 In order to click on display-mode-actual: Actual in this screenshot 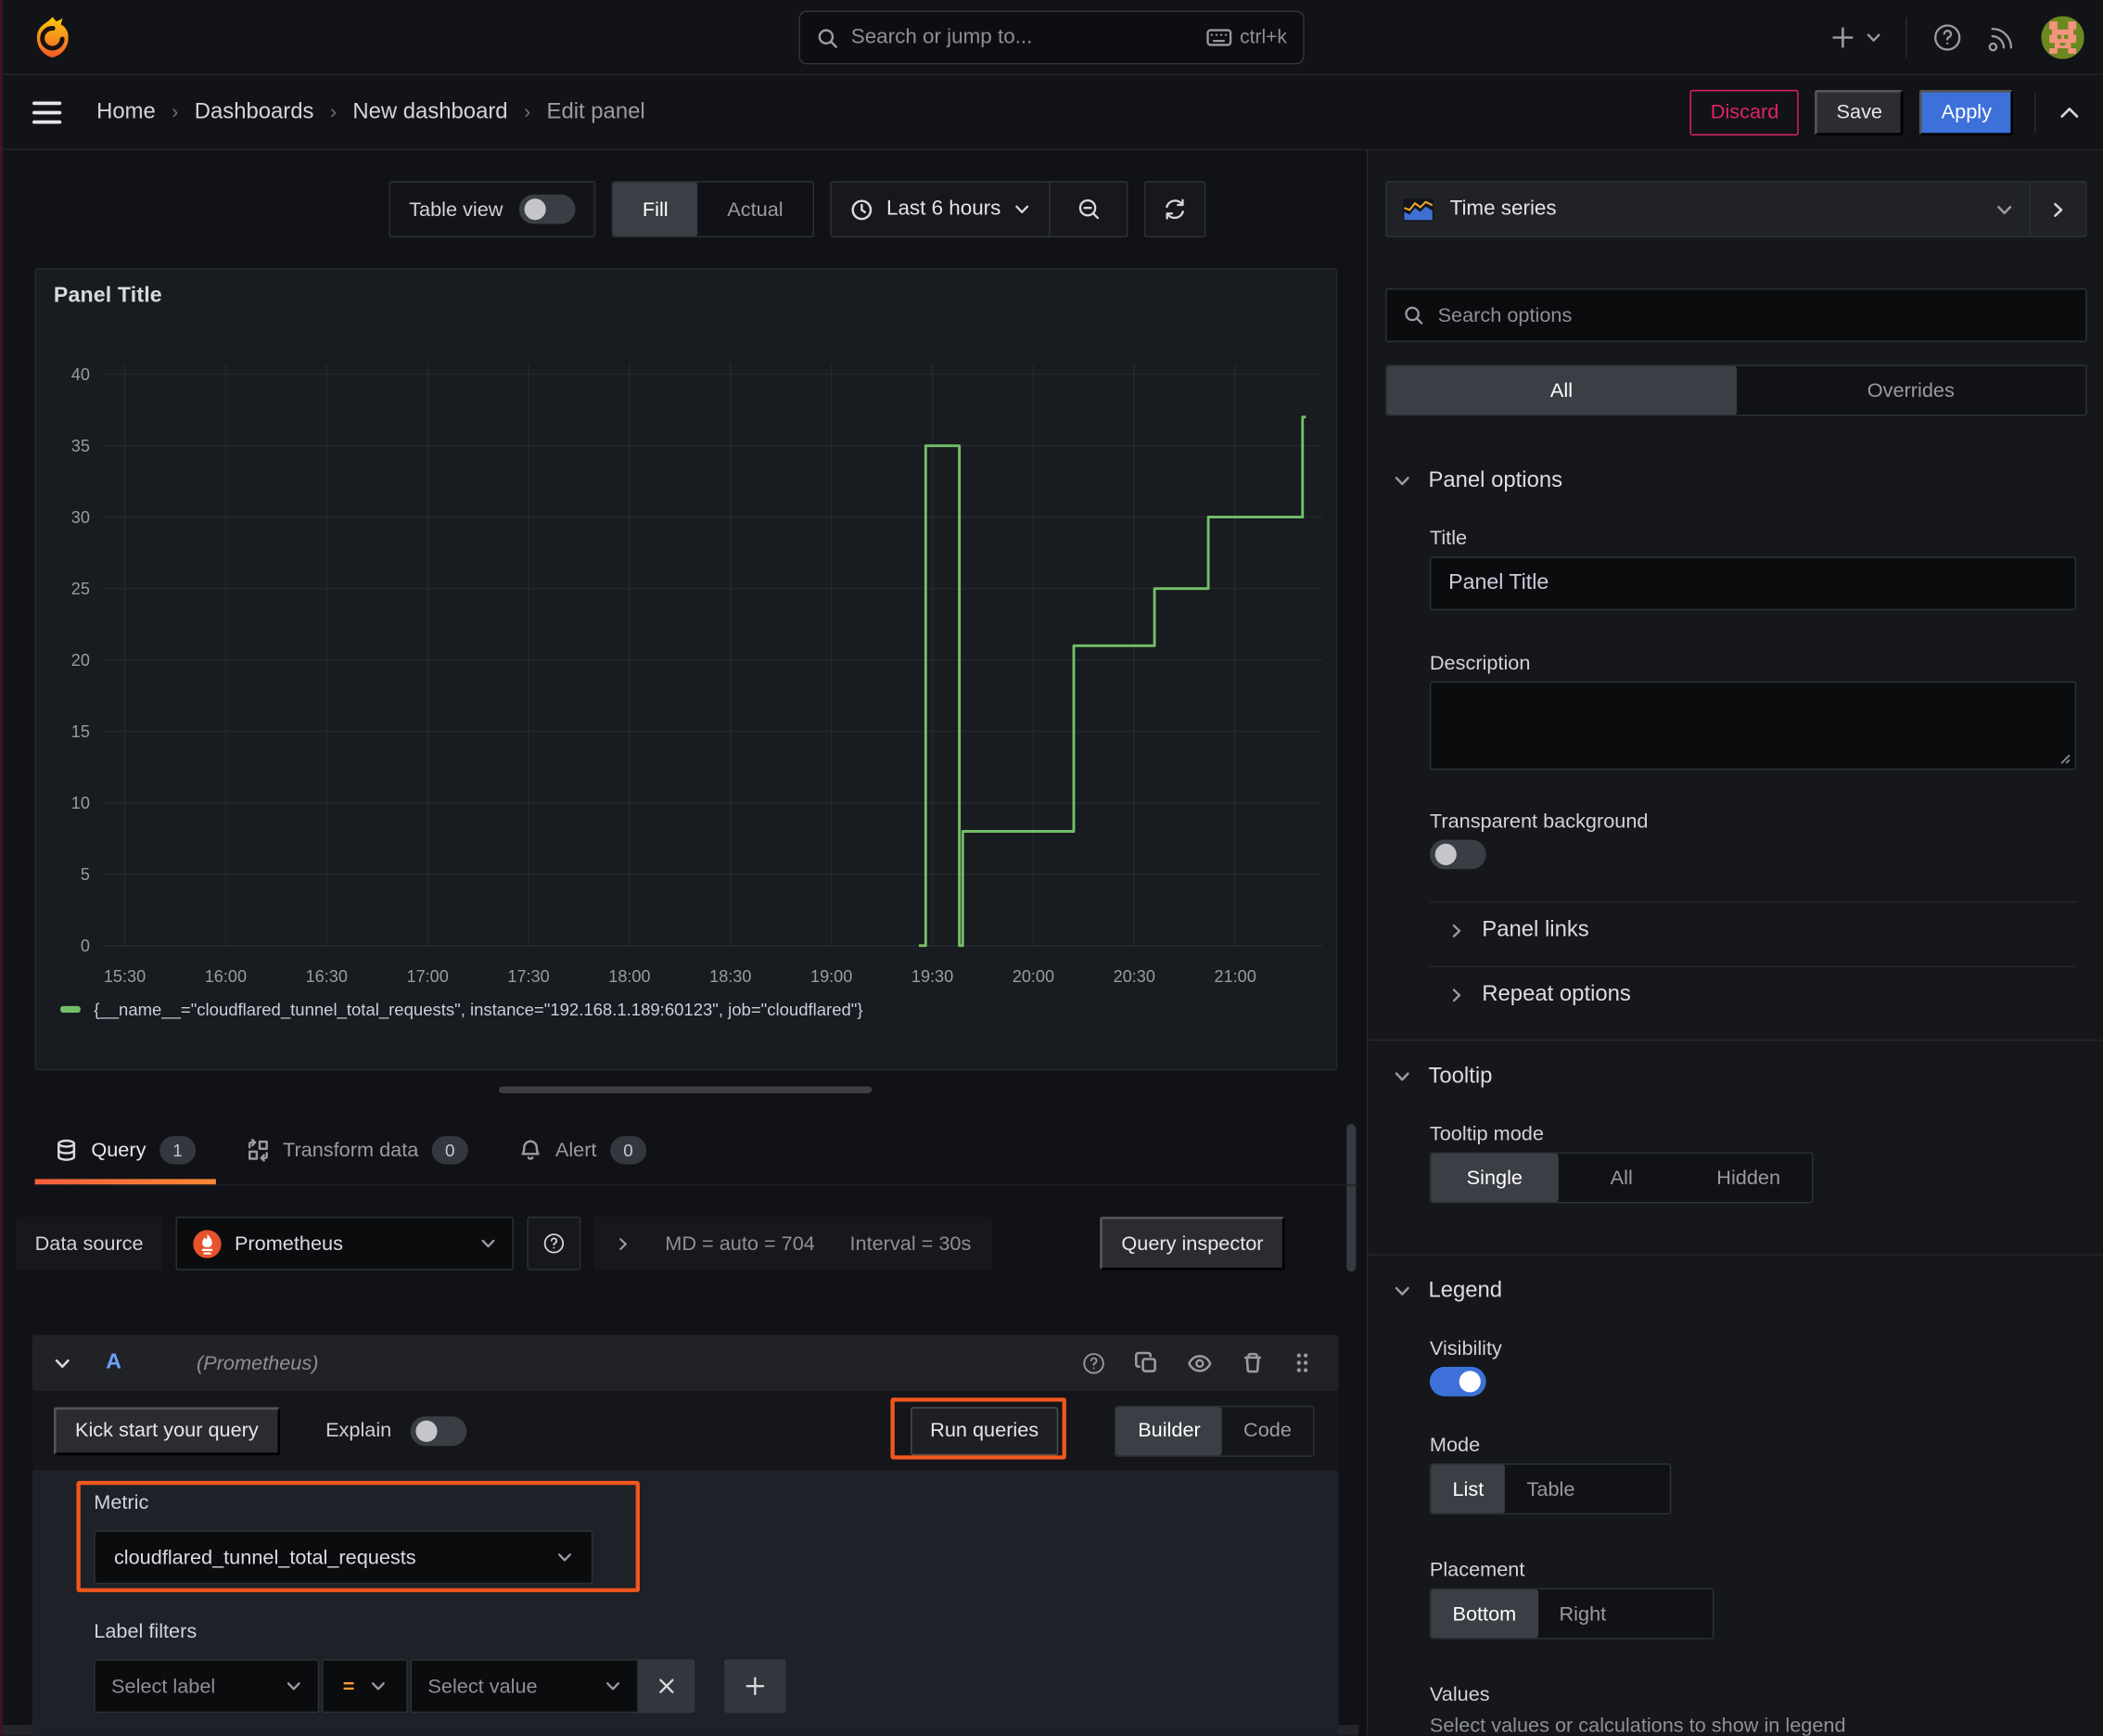, I will do `click(754, 209)`.